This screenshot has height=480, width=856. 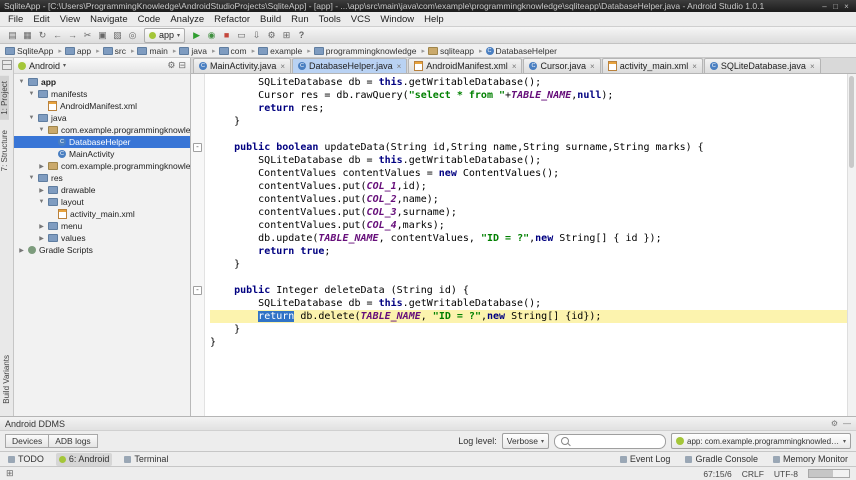 I want to click on editor-tab-databasehelper-java: DatabaseHelper.java, so click(x=350, y=65).